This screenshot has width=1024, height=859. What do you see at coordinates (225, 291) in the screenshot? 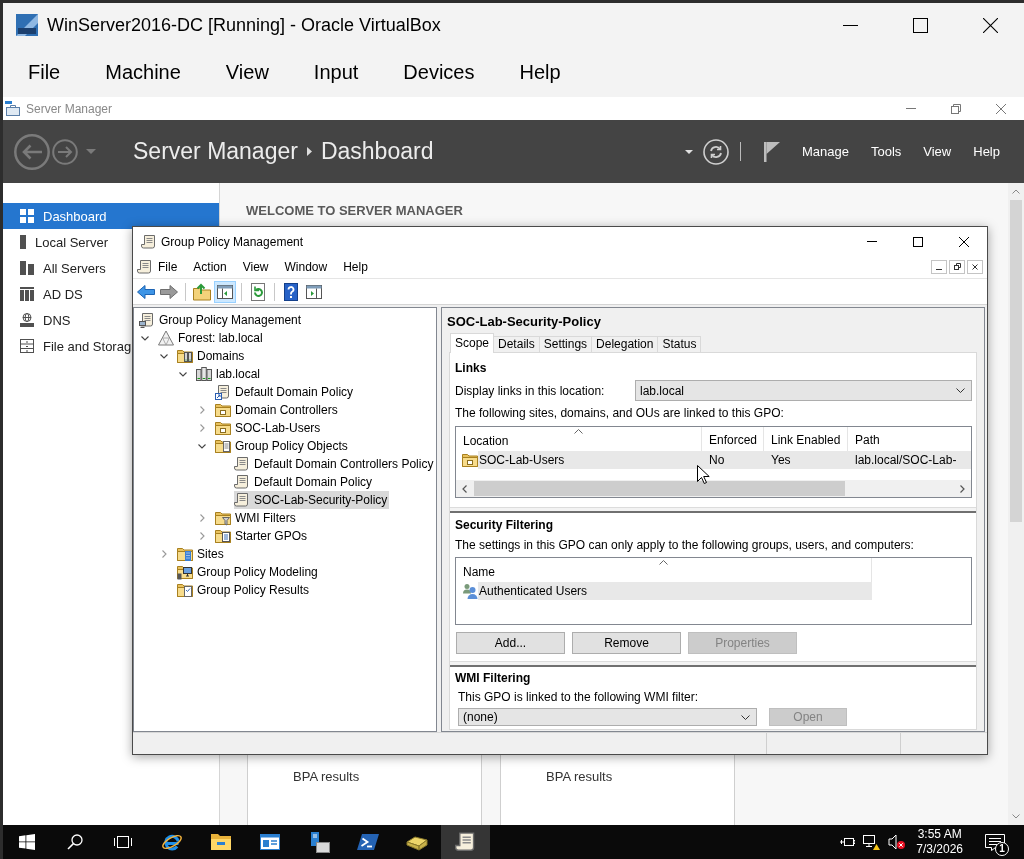
I see `tree-pane-icon` at bounding box center [225, 291].